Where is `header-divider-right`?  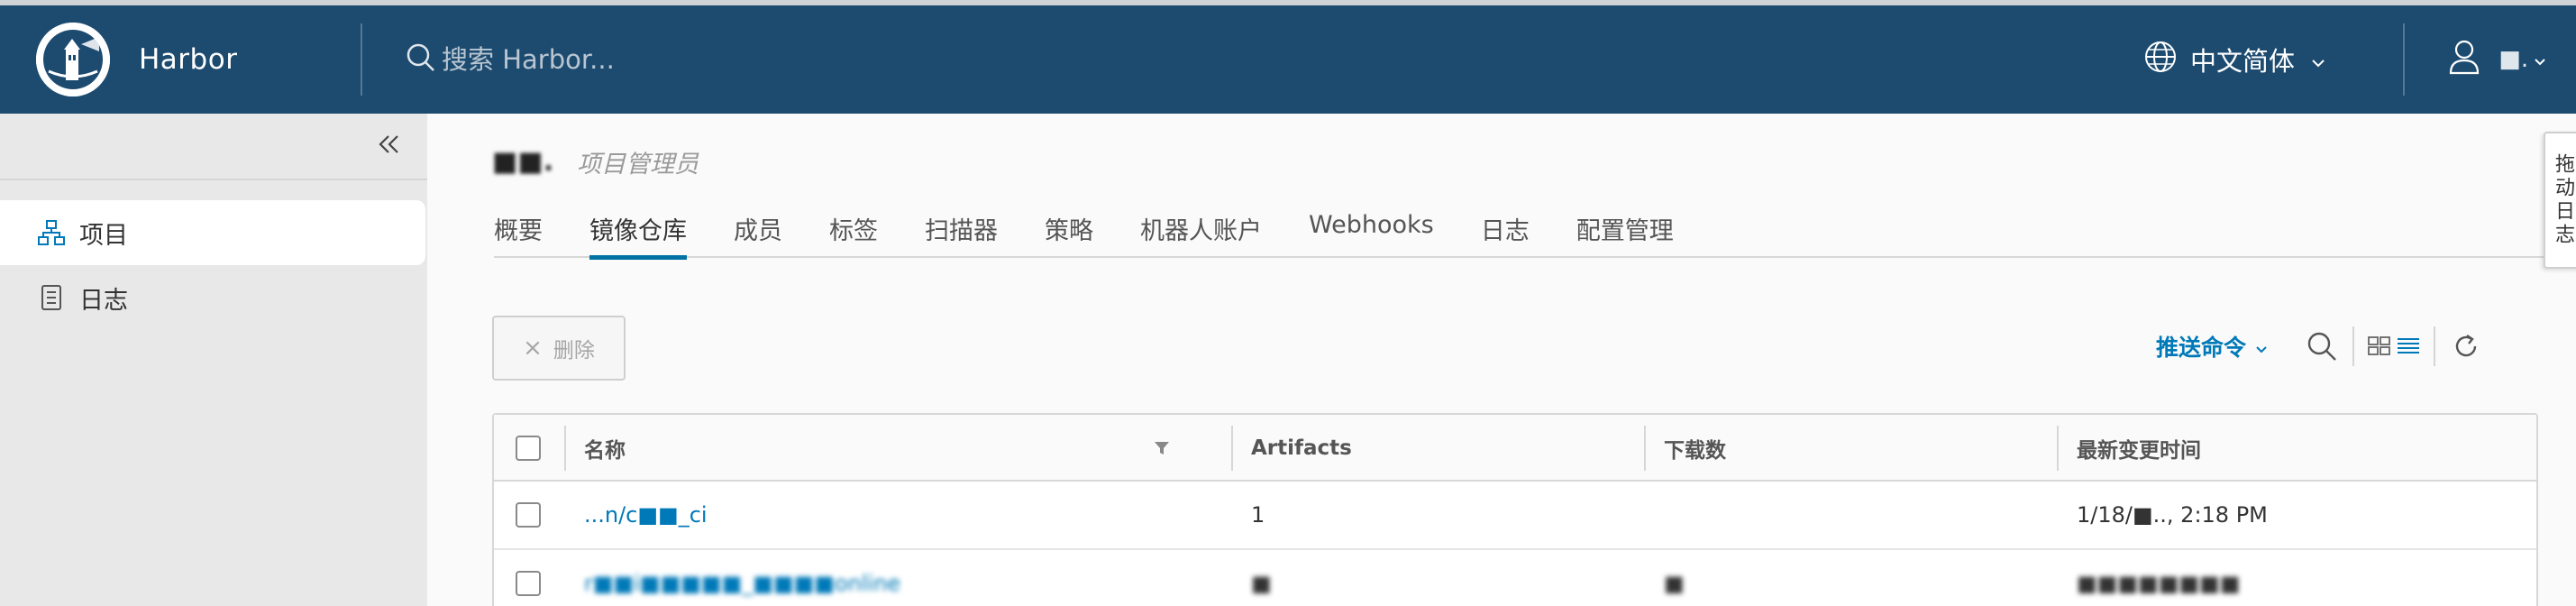
header-divider-right is located at coordinates (2404, 60).